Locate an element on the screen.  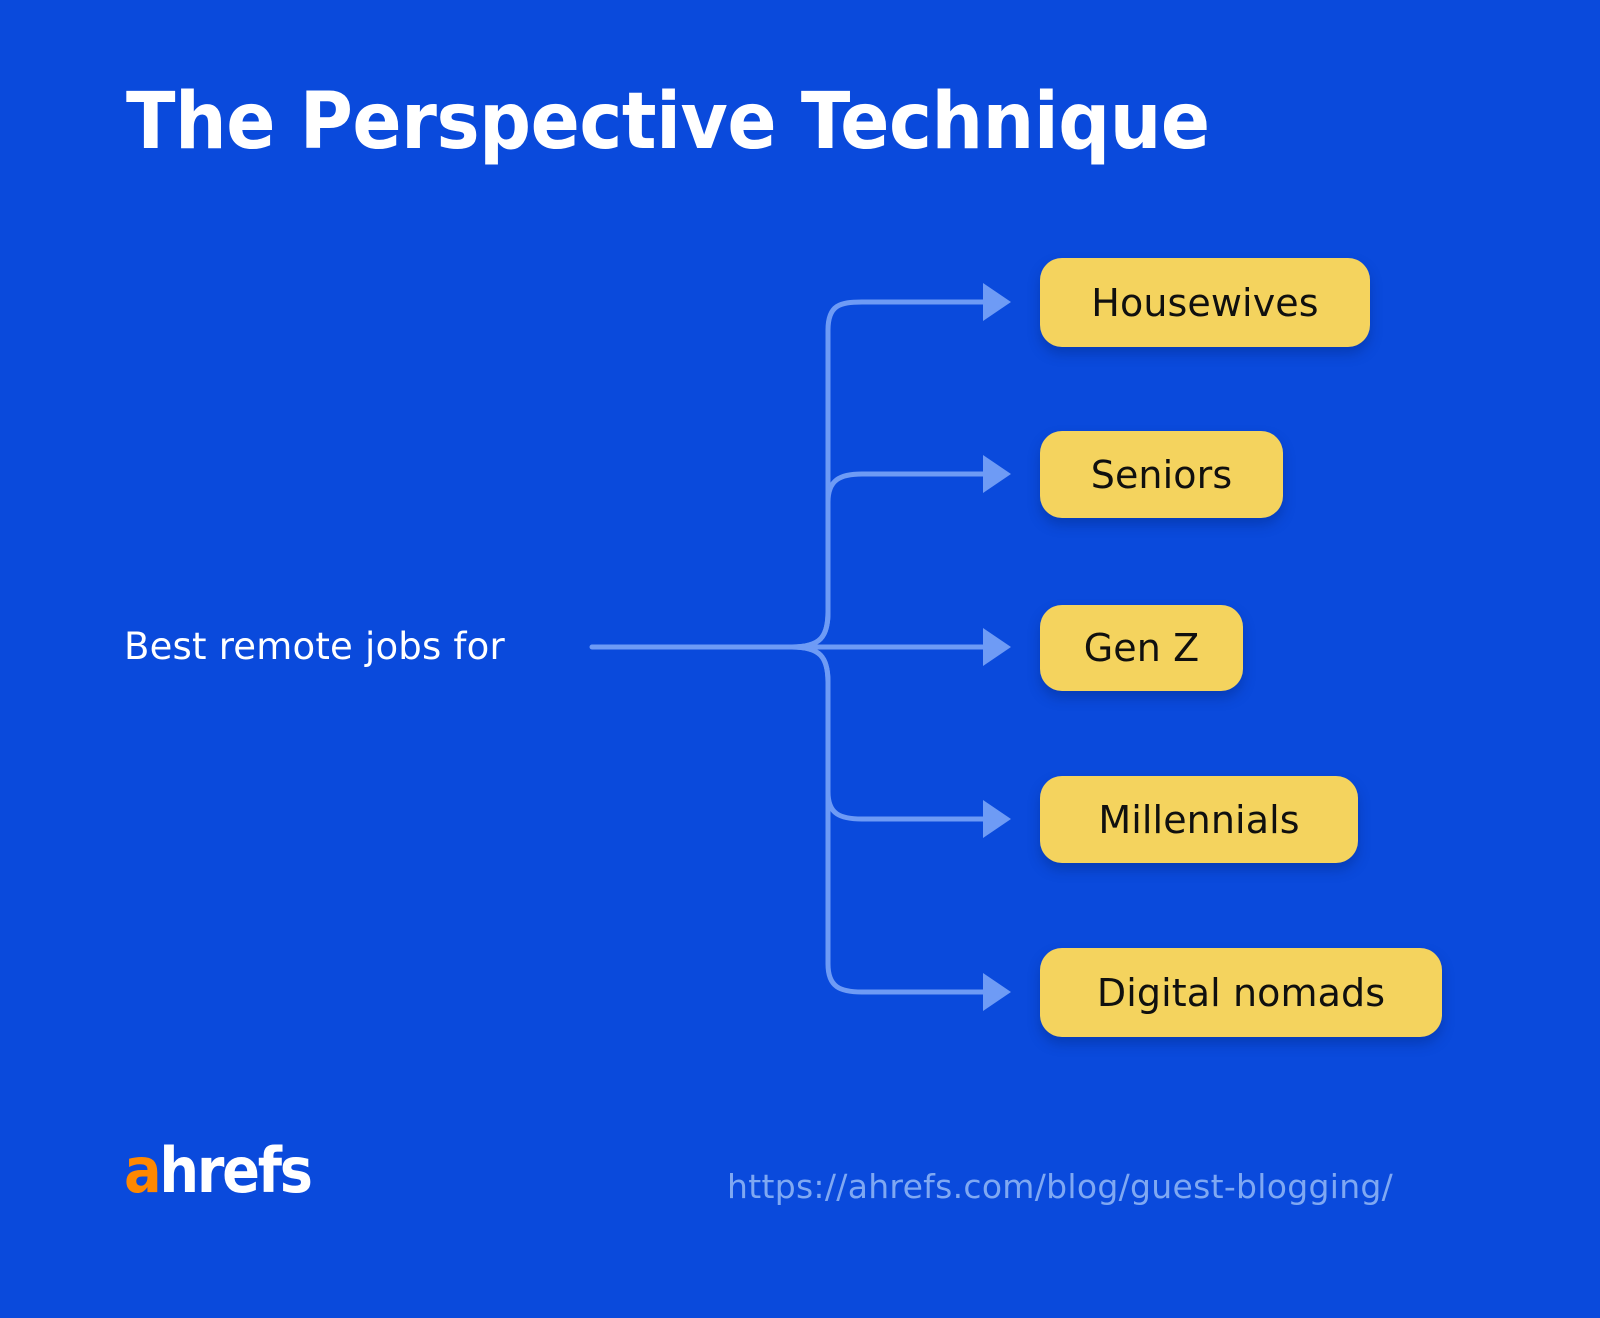
branch-node-seniors: Seniors is located at coordinates (1161, 474).